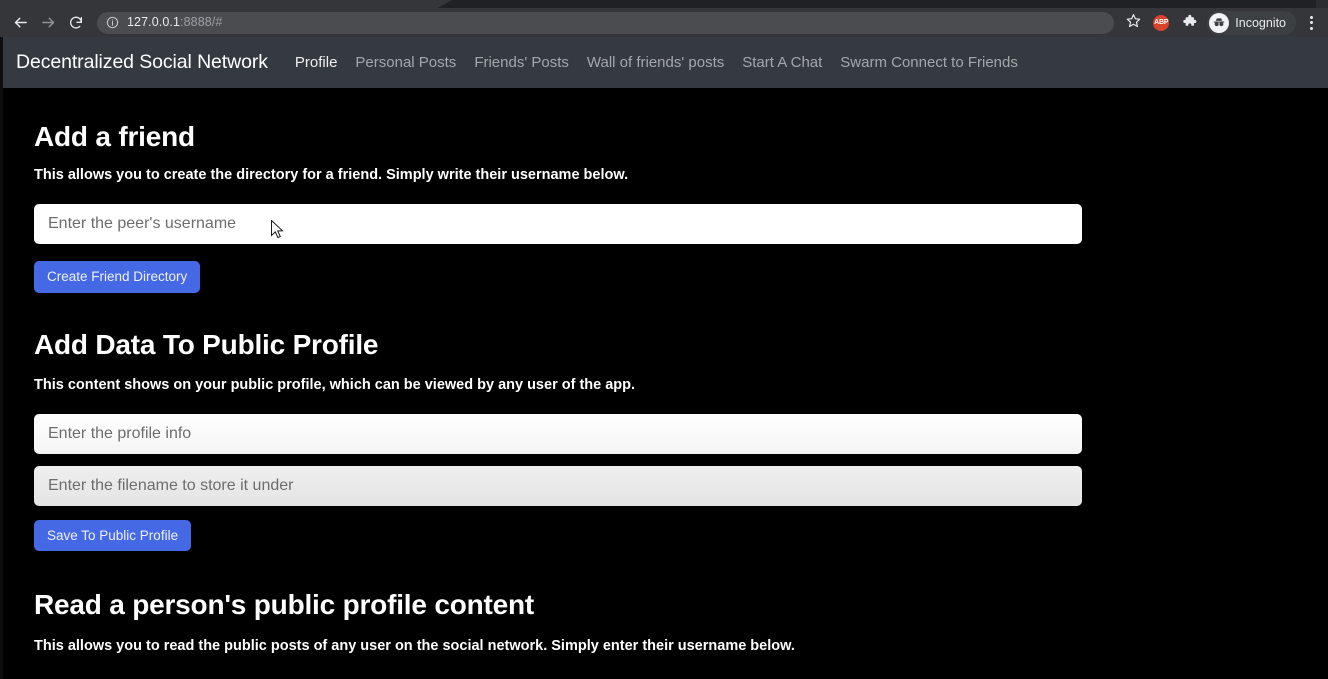  I want to click on info-circle-icon, so click(112, 23).